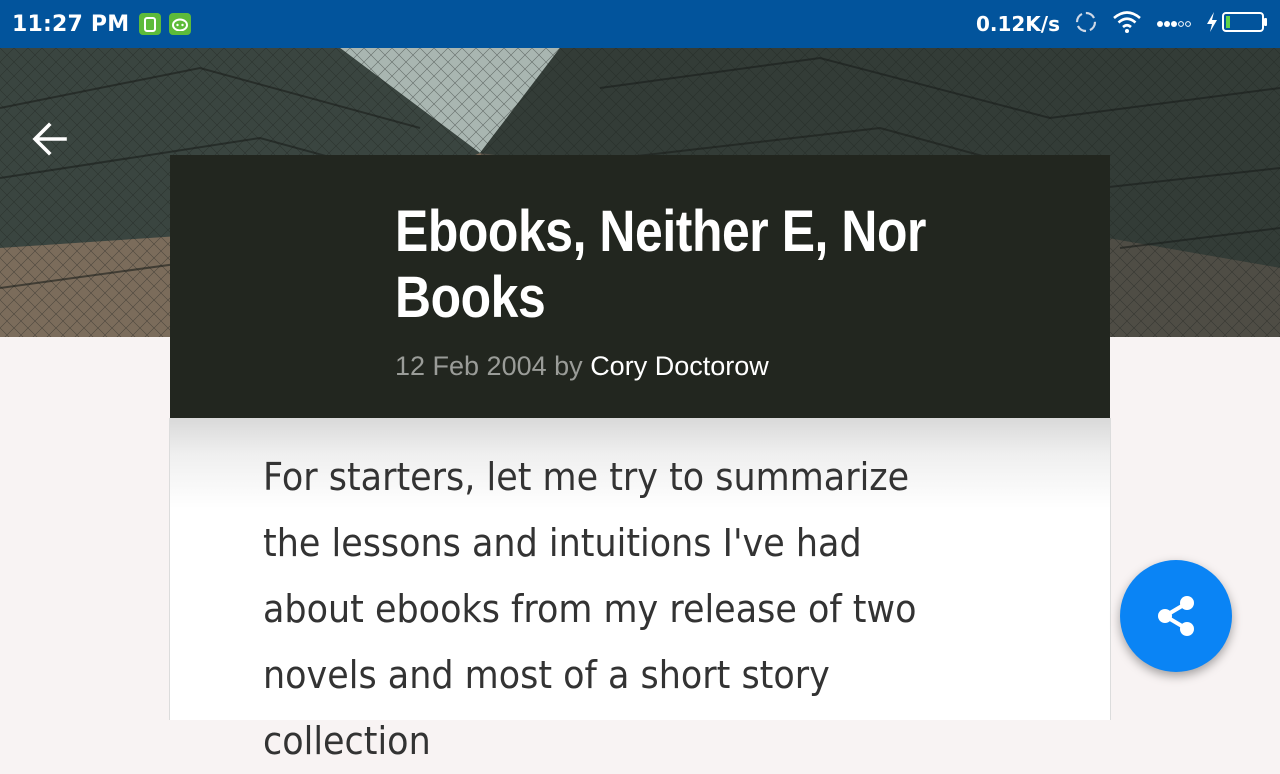  I want to click on share-icon, so click(1176, 616).